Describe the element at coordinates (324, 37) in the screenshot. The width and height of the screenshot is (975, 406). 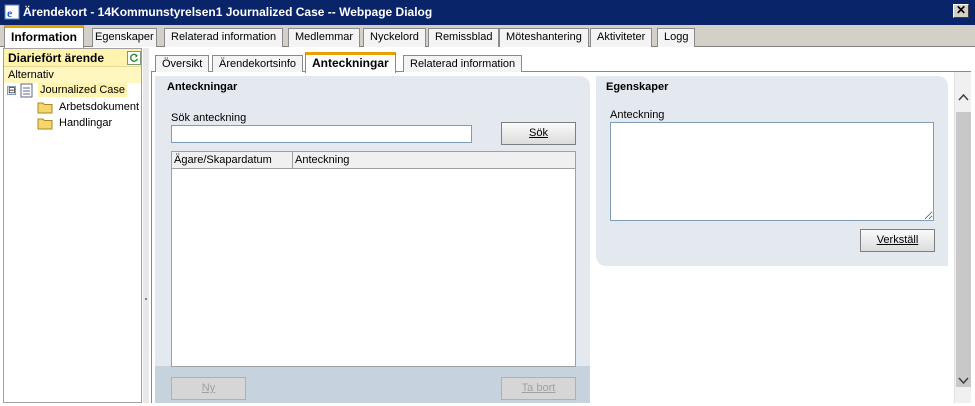
I see `tab-medlemmar: Medlemmar` at that location.